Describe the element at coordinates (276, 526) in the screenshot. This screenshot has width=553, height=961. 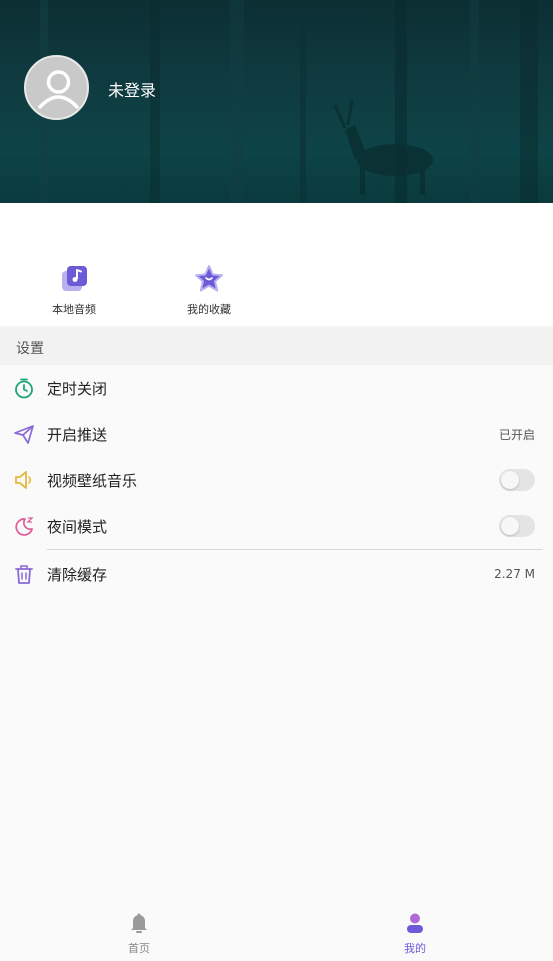
I see `night-mode-item: 夜间模式` at that location.